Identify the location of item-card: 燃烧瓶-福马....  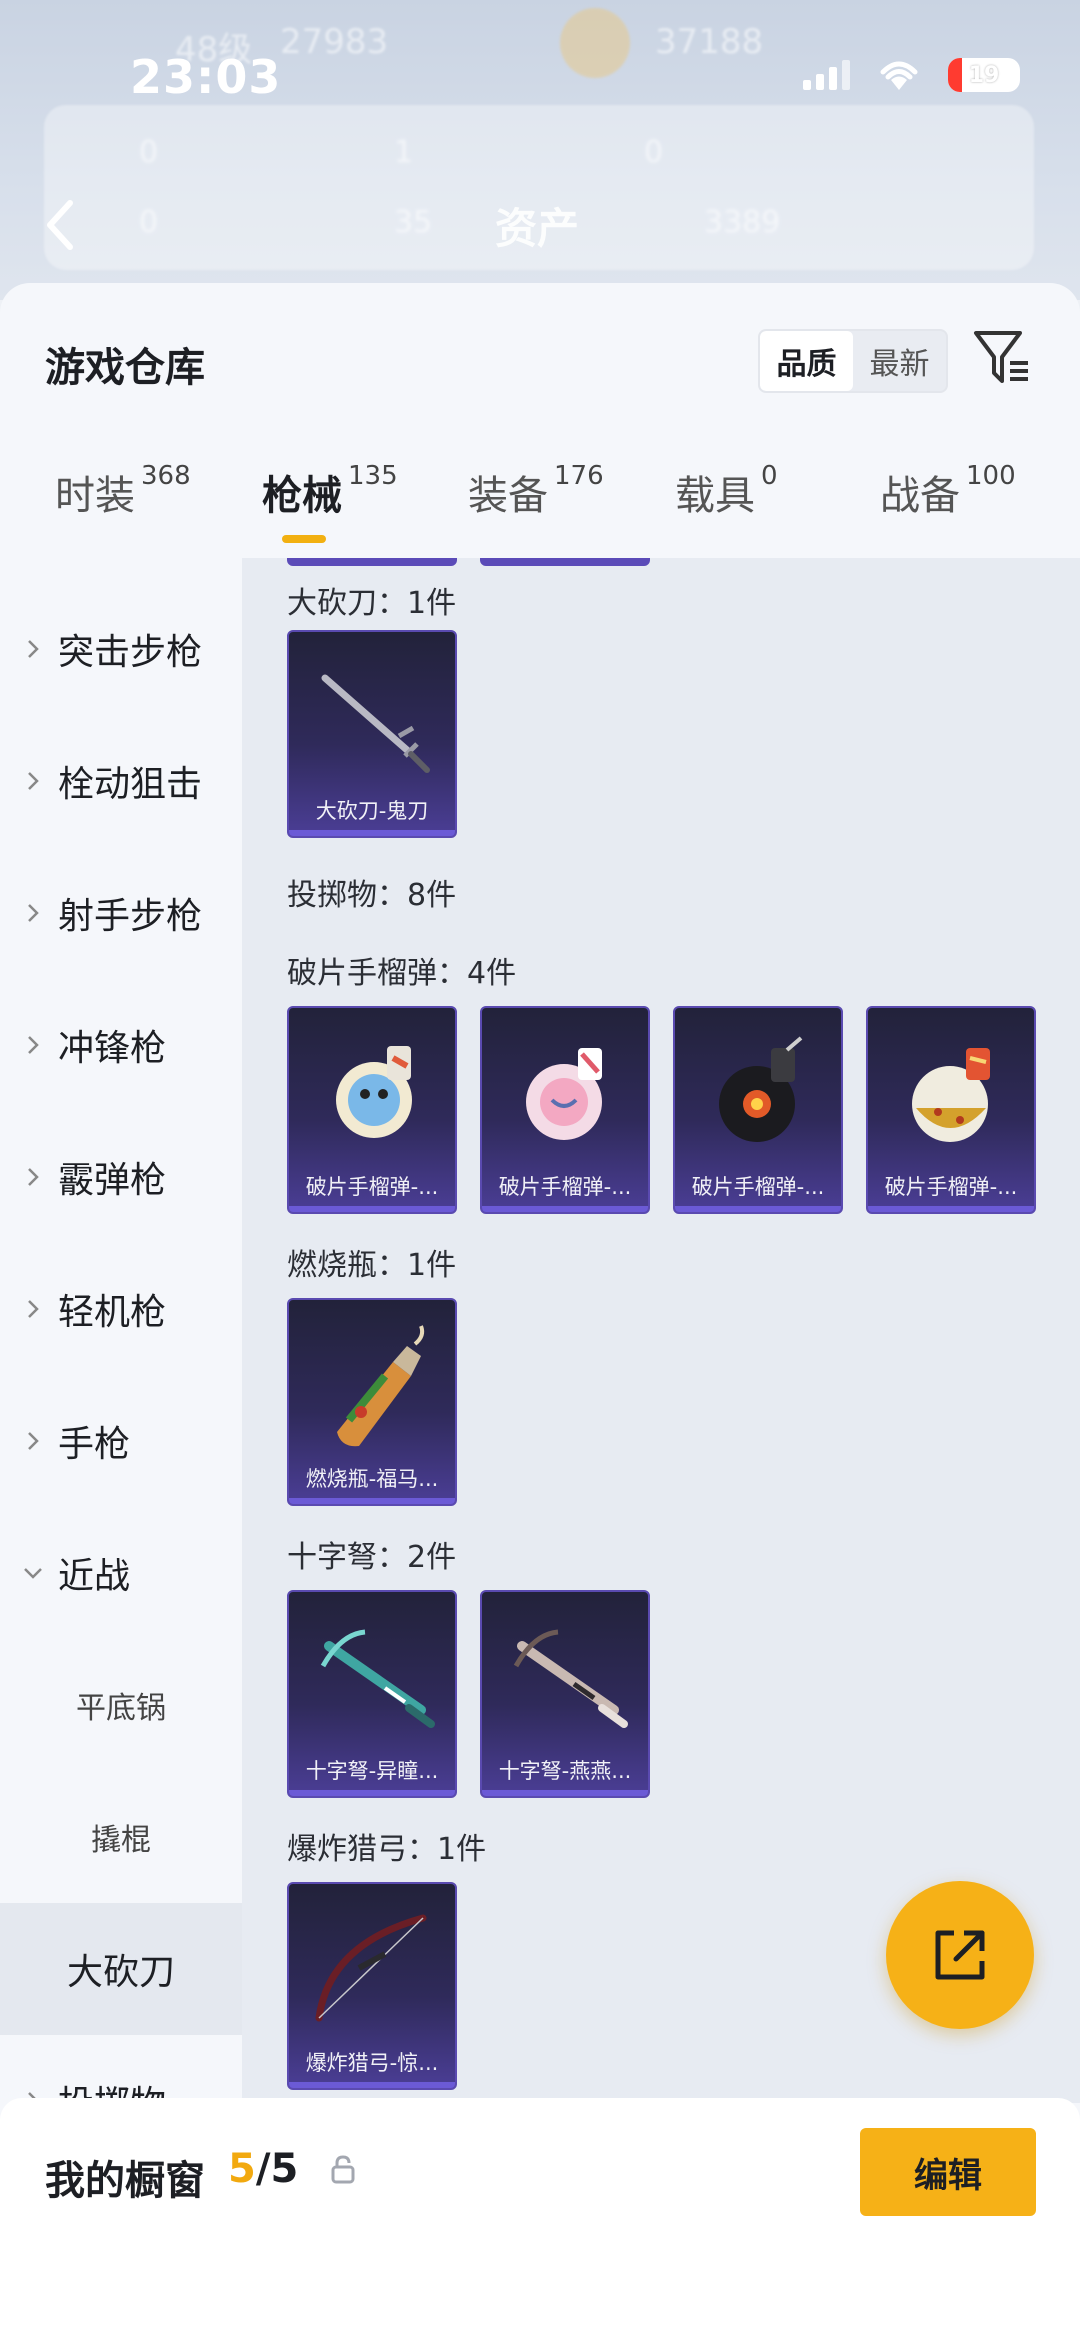
(372, 1402).